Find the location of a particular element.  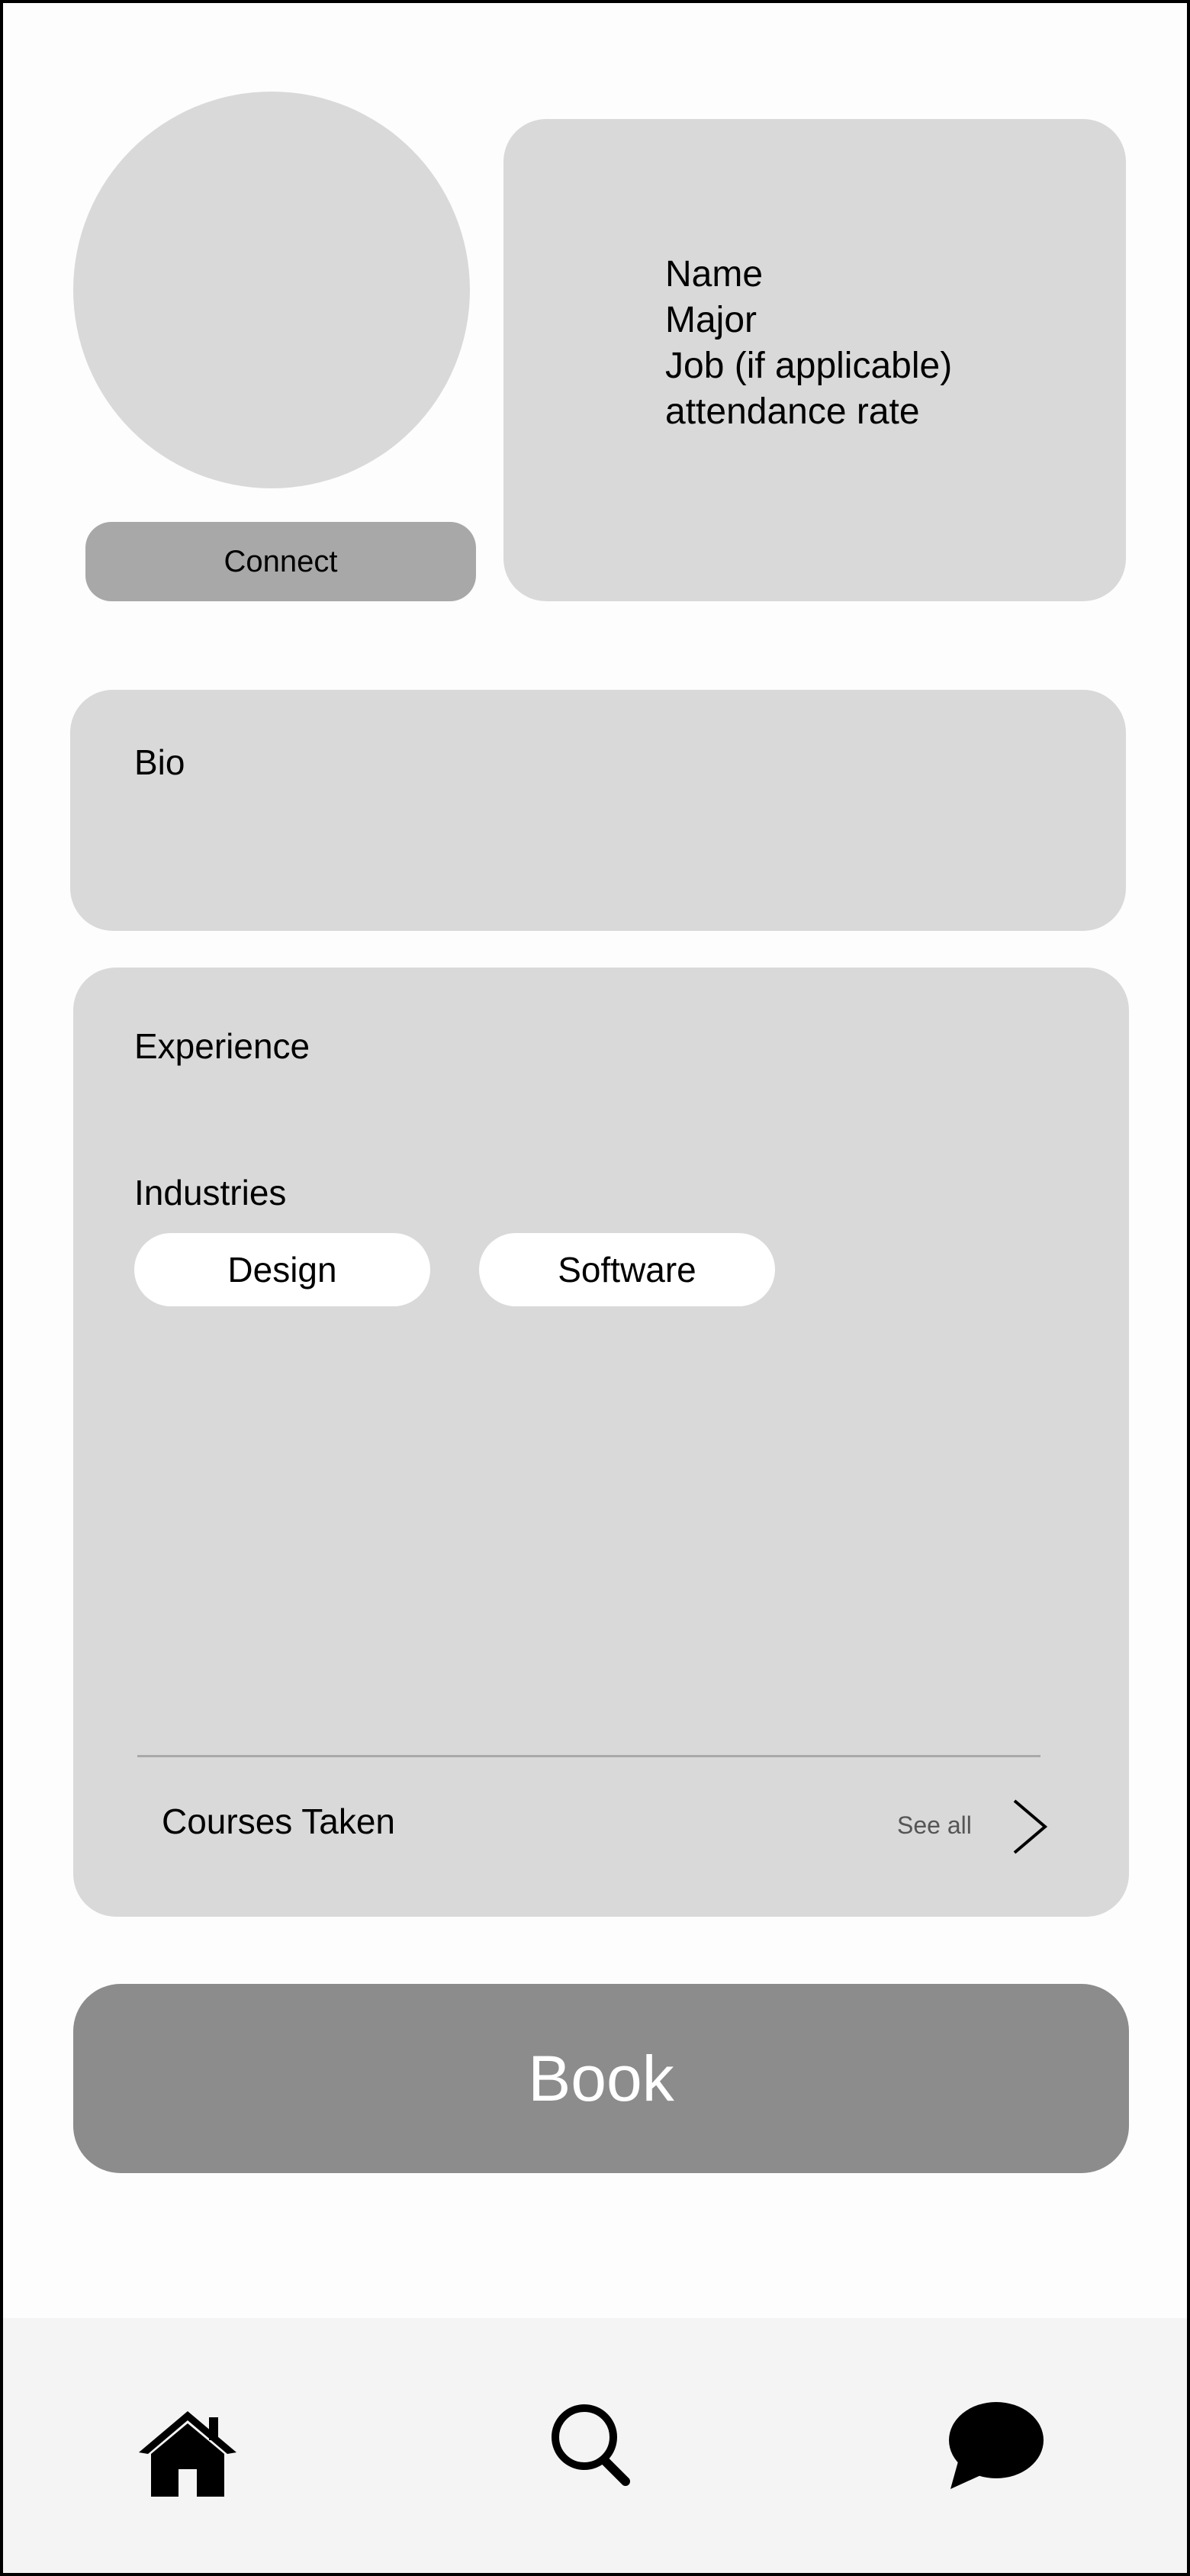

avatar is located at coordinates (271, 290).